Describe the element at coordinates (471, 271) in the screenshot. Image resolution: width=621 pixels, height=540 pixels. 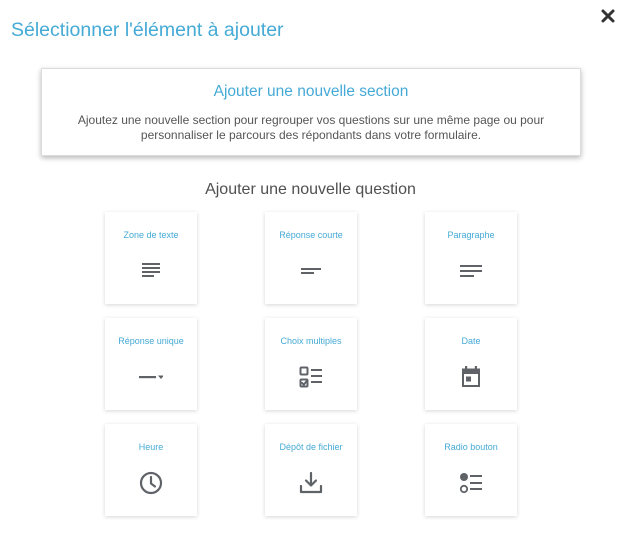
I see `paragraph-icon` at that location.